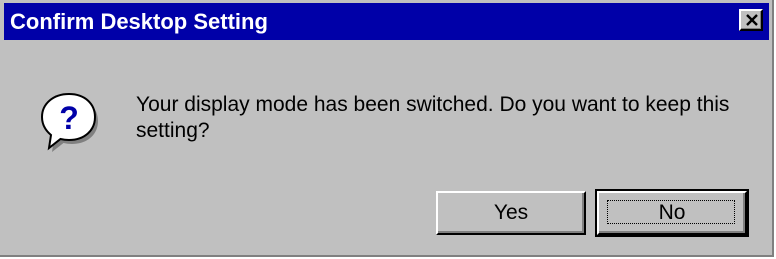  I want to click on close-x-icon, so click(752, 20).